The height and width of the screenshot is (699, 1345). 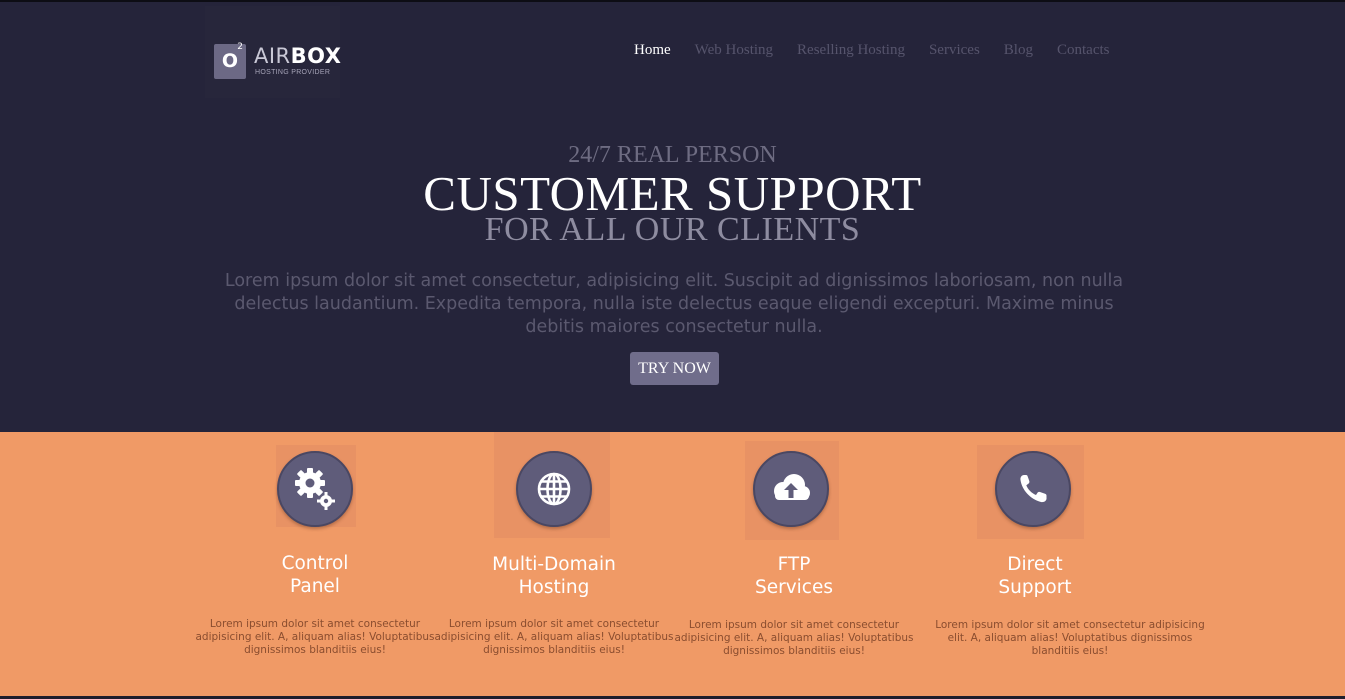 What do you see at coordinates (1035, 587) in the screenshot?
I see `feature-title-line: Support` at bounding box center [1035, 587].